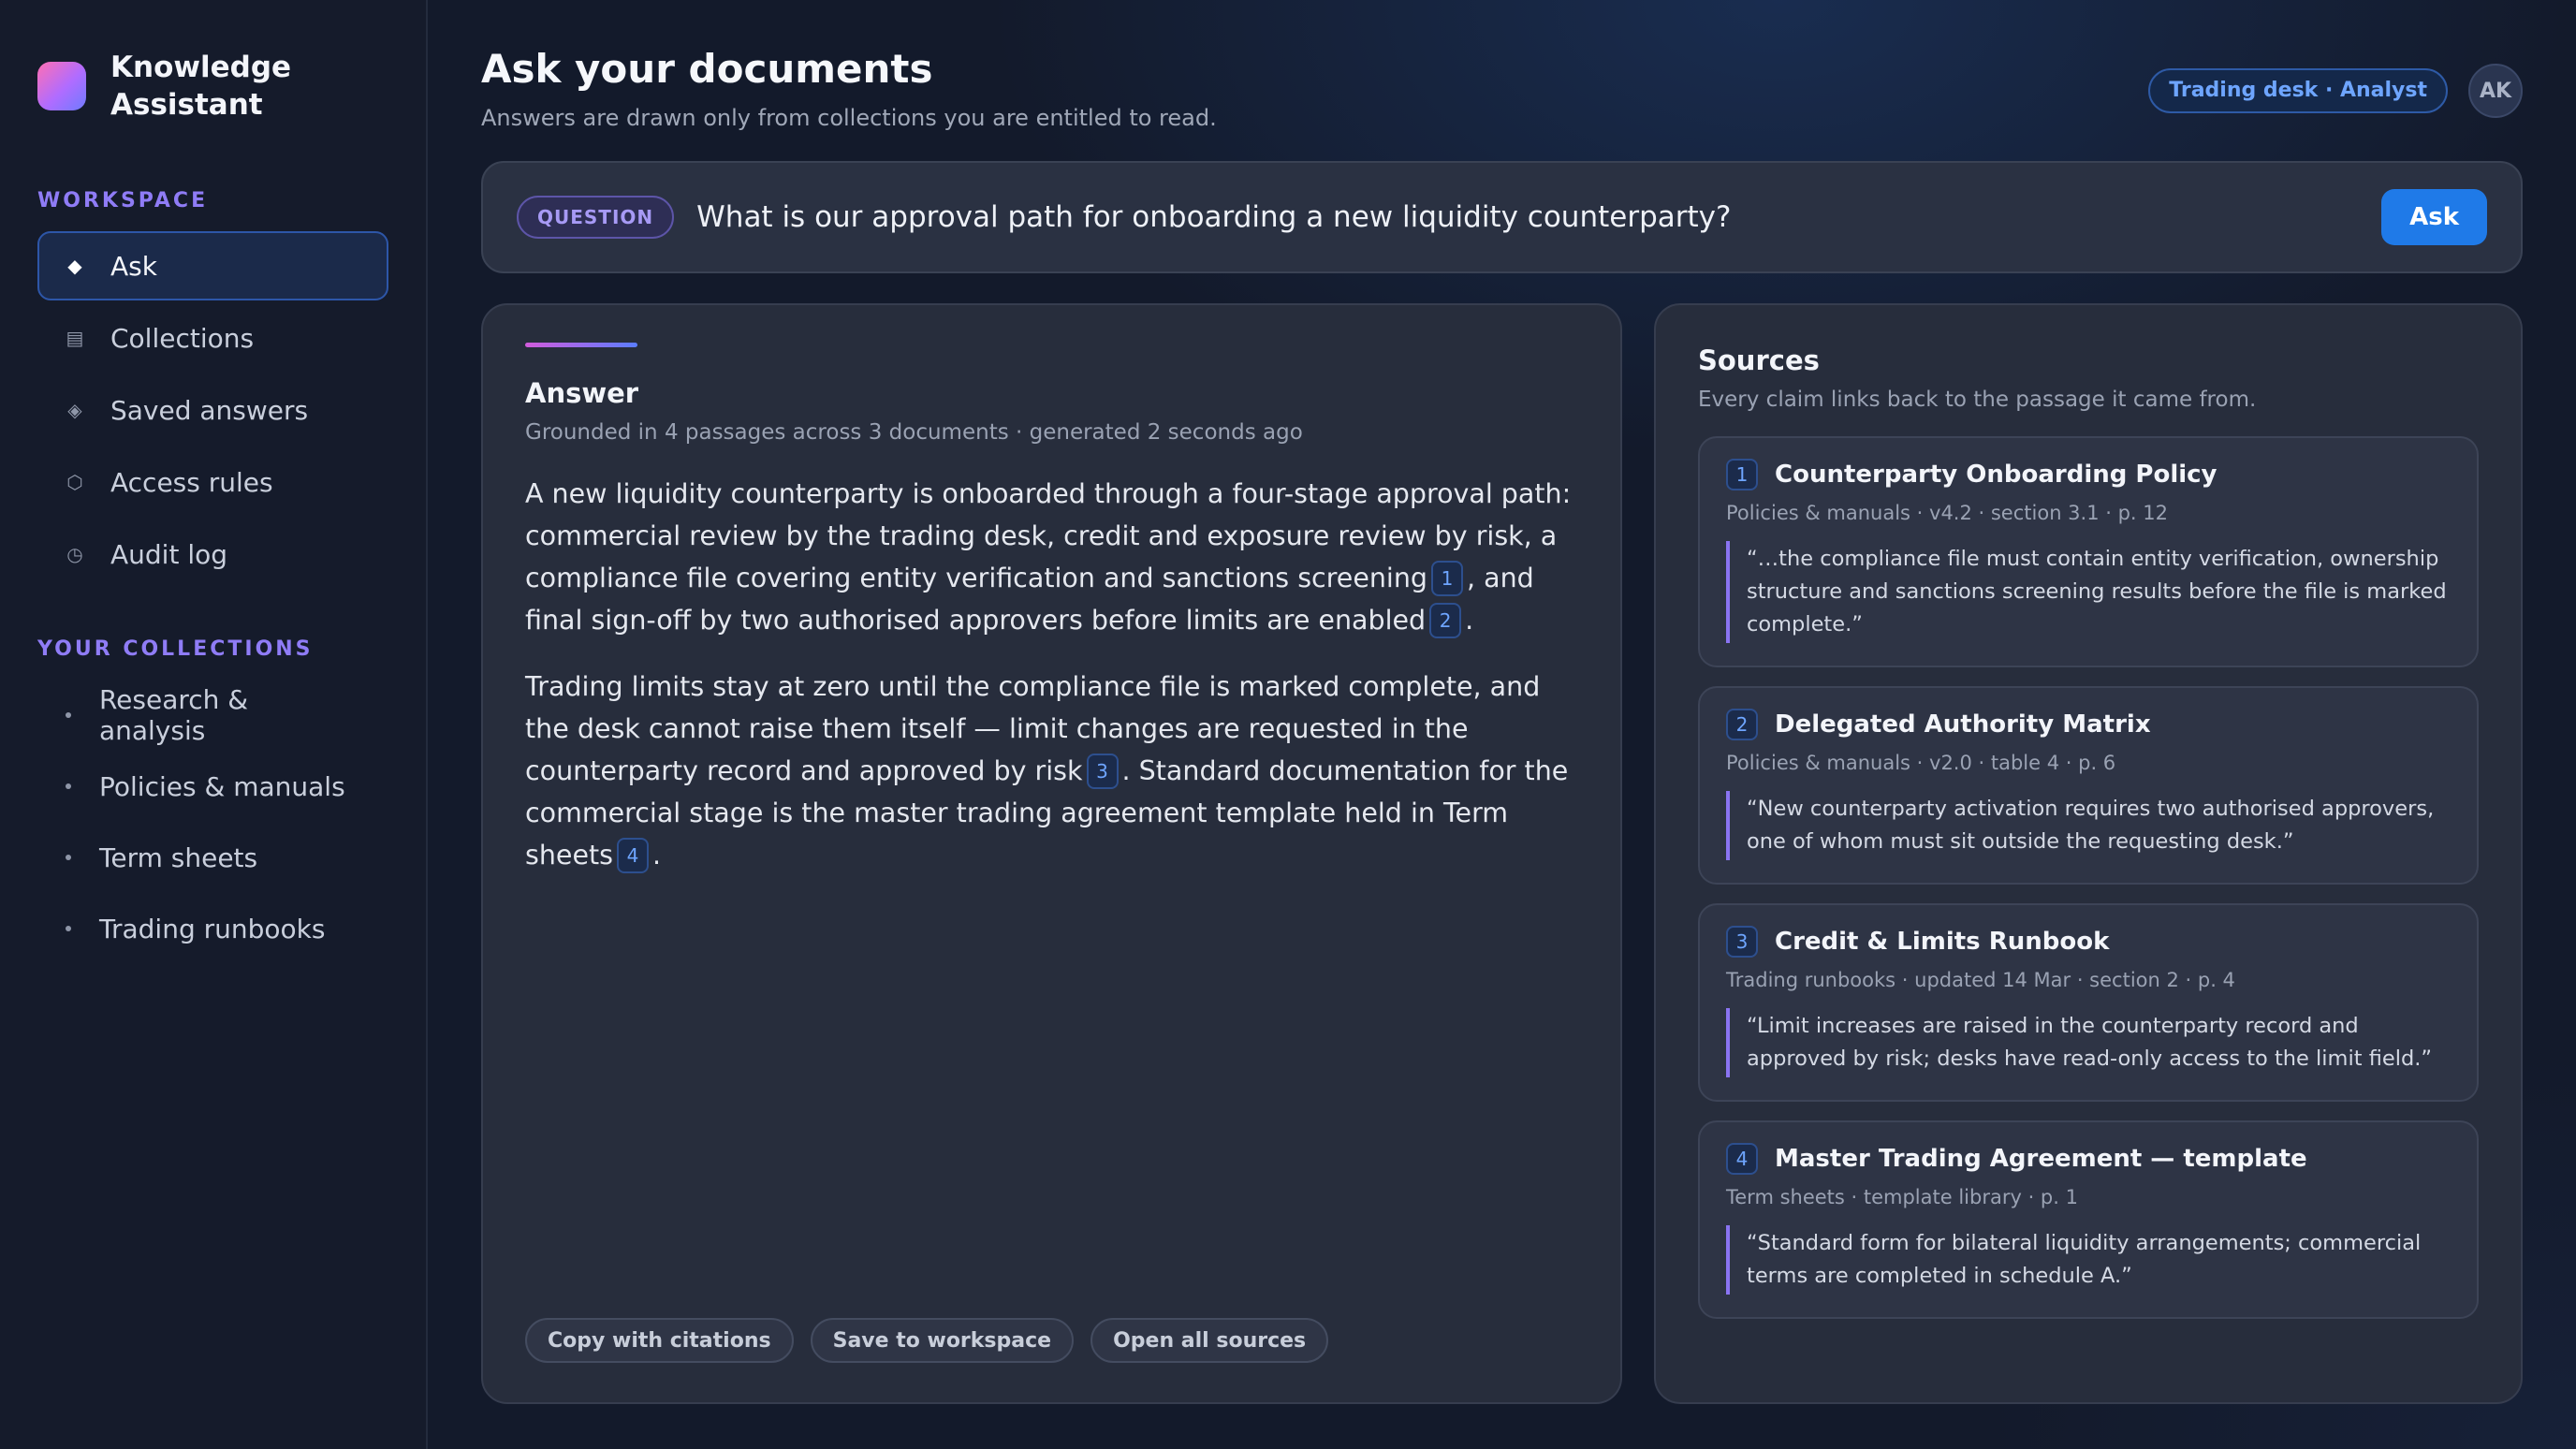 The height and width of the screenshot is (1449, 2576). I want to click on collection-item-label: Research & analysis, so click(173, 715).